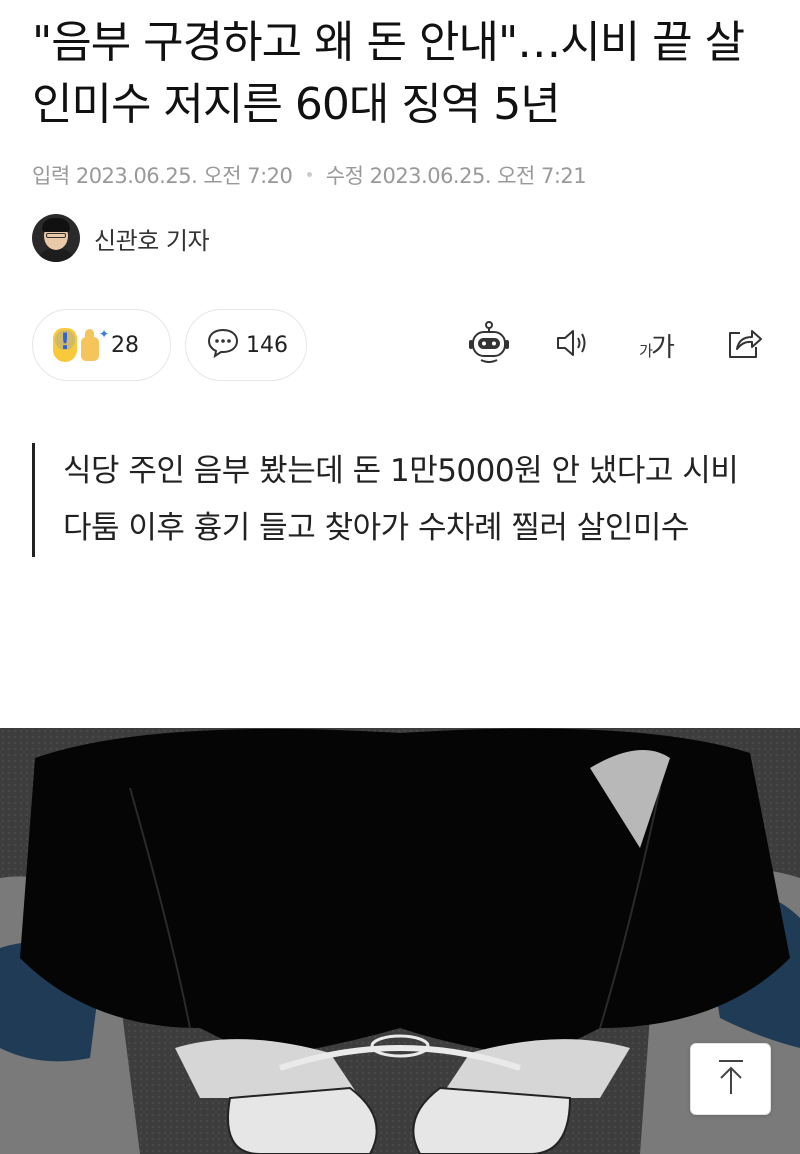 This screenshot has height=1154, width=800. Describe the element at coordinates (267, 345) in the screenshot. I see `comment-count: 146` at that location.